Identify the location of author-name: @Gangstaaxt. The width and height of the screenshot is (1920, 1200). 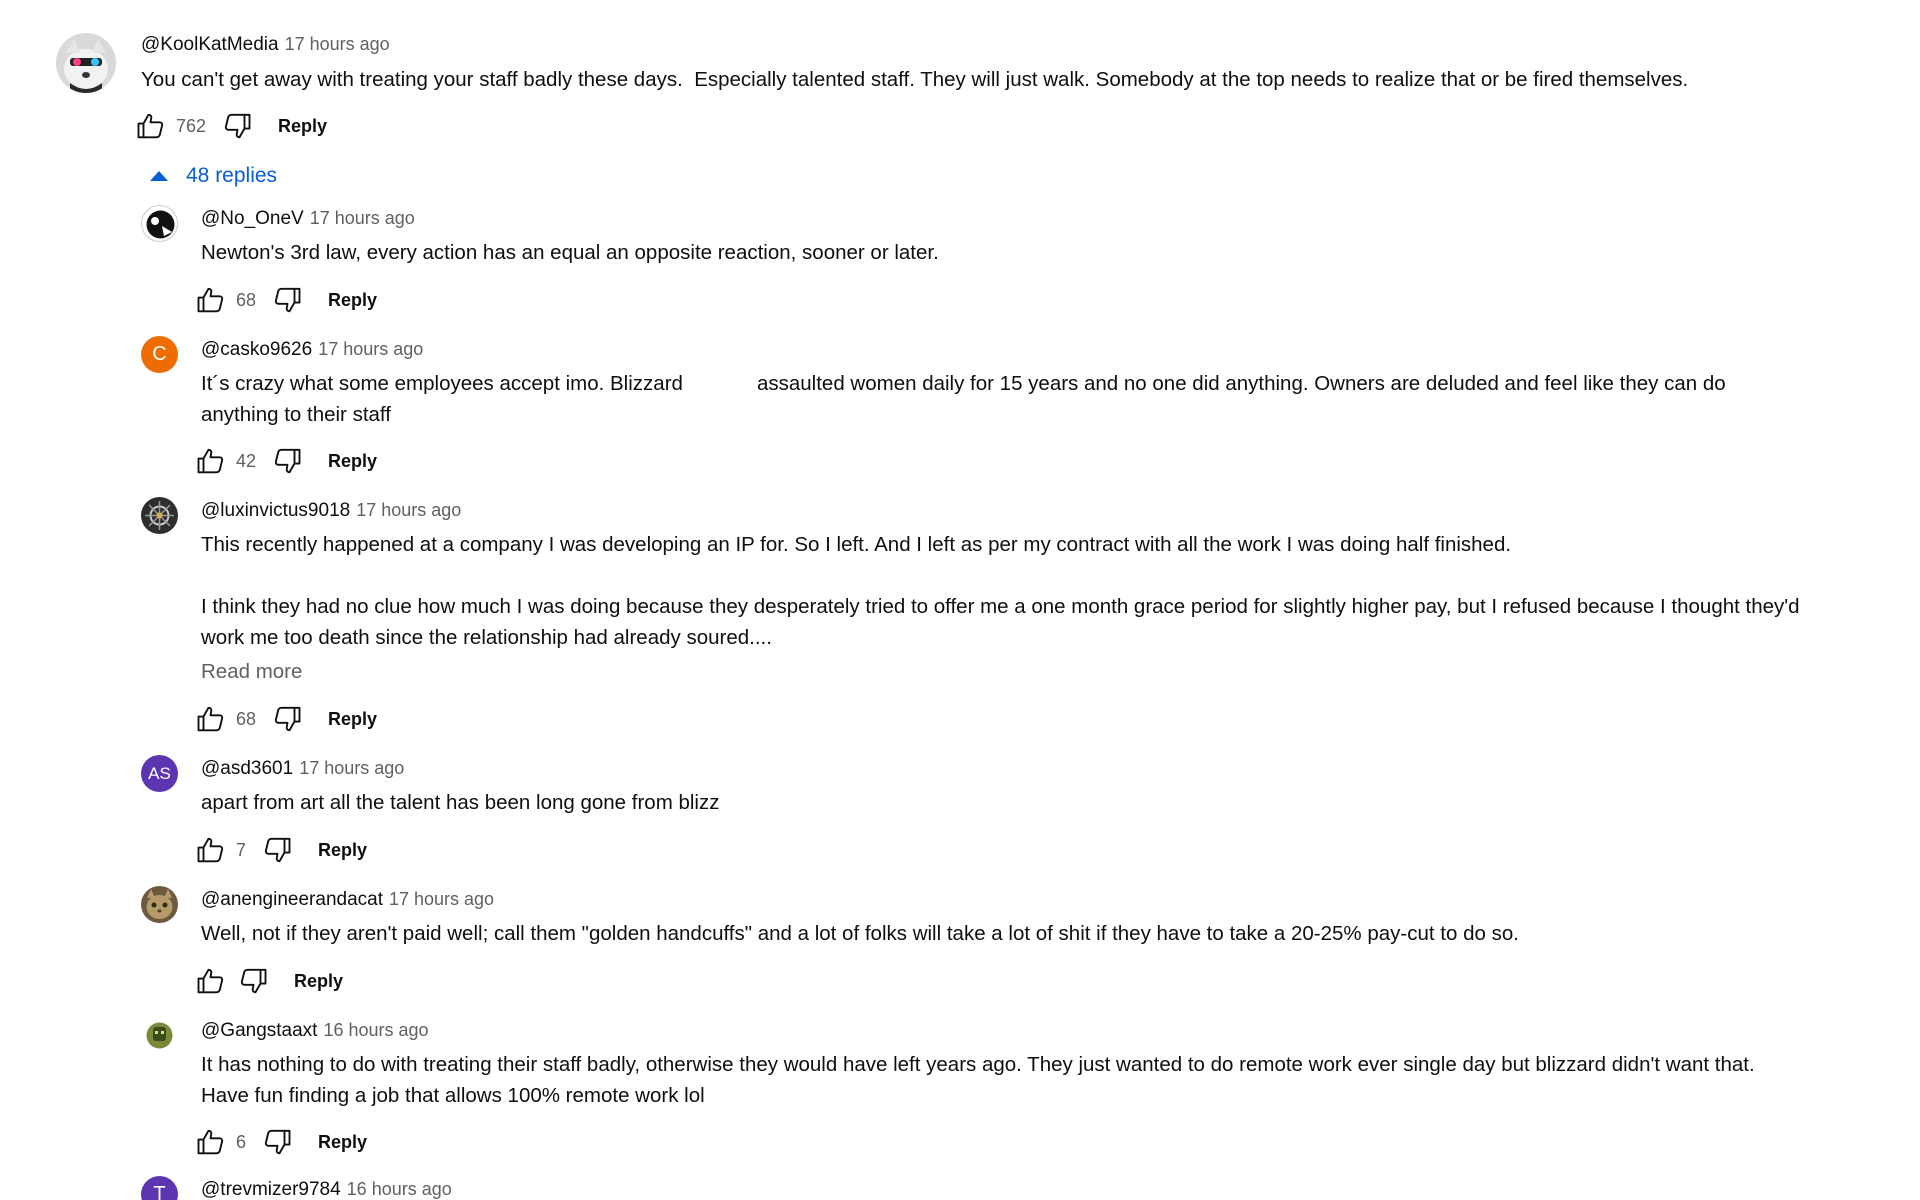
(259, 1030).